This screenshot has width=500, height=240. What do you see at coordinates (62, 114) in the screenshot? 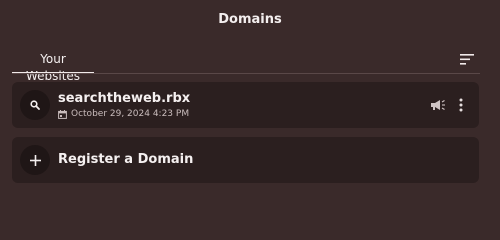
I see `calendar-icon` at bounding box center [62, 114].